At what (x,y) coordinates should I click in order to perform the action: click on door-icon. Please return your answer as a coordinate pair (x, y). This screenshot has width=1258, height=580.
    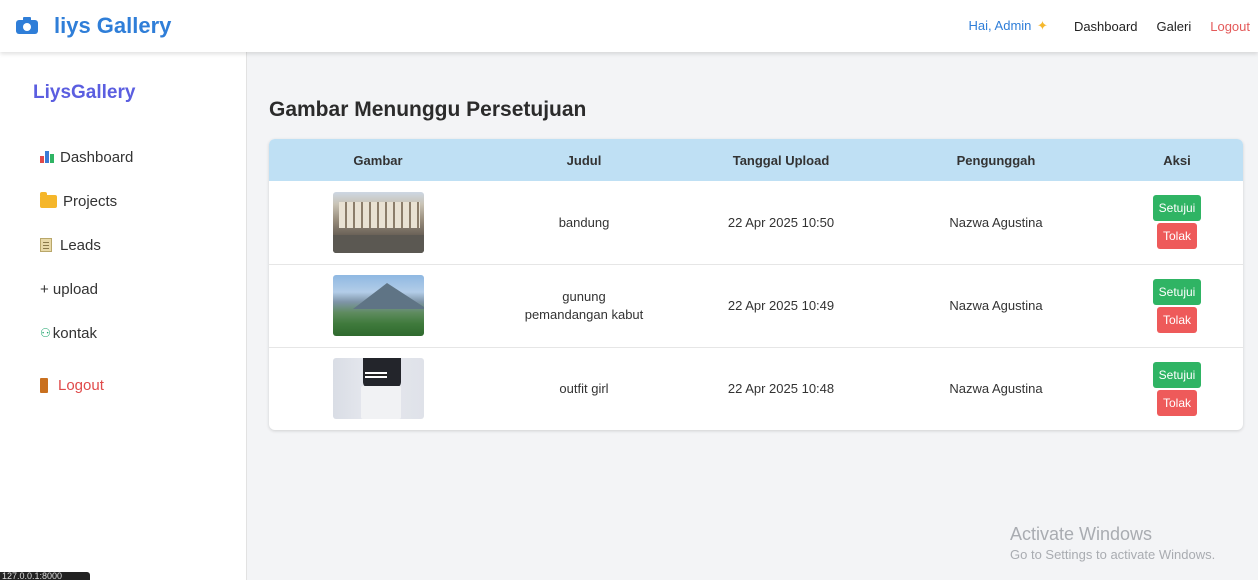
    Looking at the image, I should click on (44, 385).